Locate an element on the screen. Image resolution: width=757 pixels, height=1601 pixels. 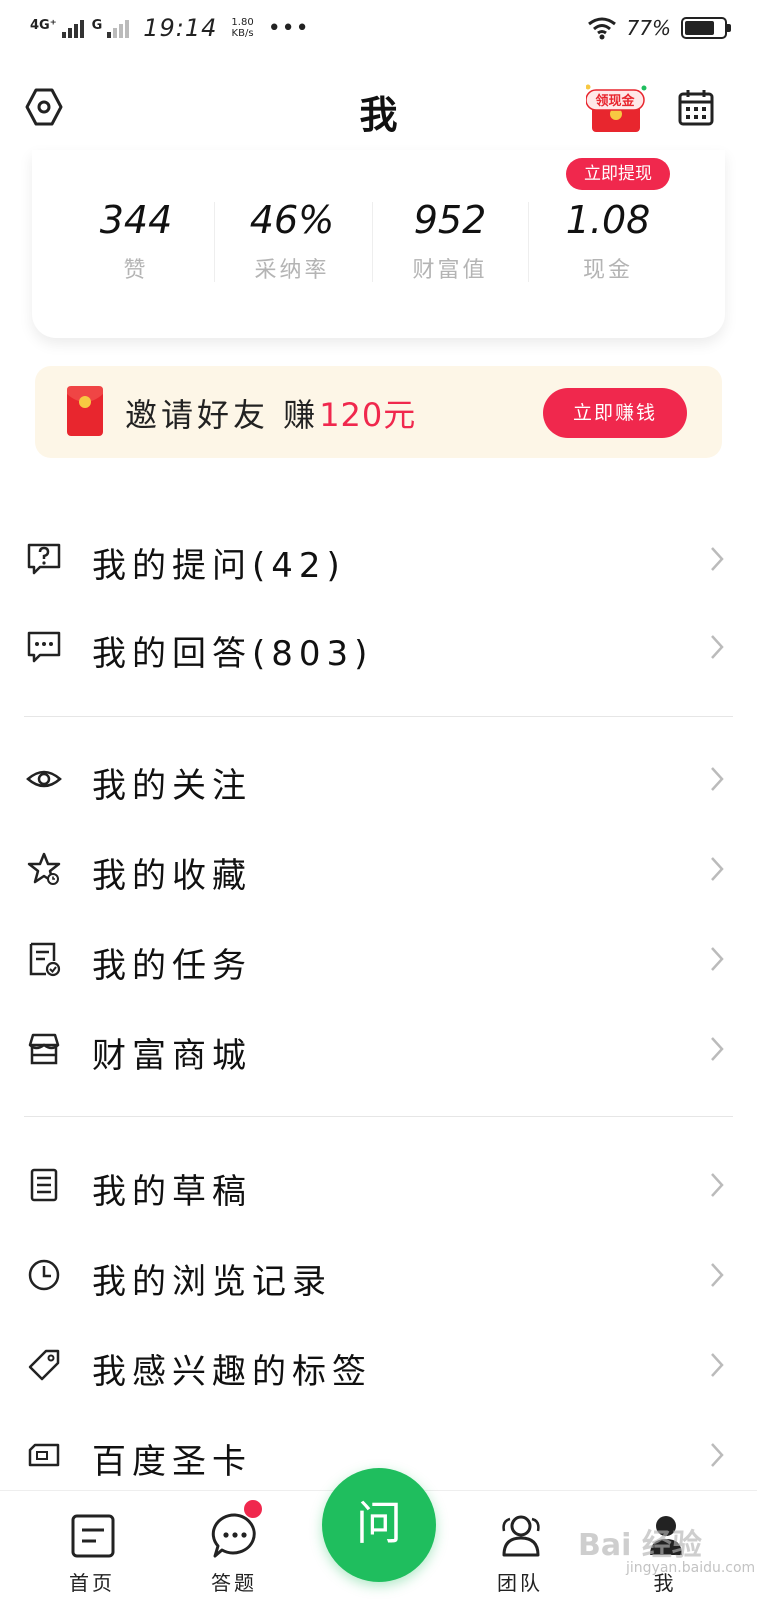
signal-icon: 4G⁺ G is located at coordinates (80, 28).